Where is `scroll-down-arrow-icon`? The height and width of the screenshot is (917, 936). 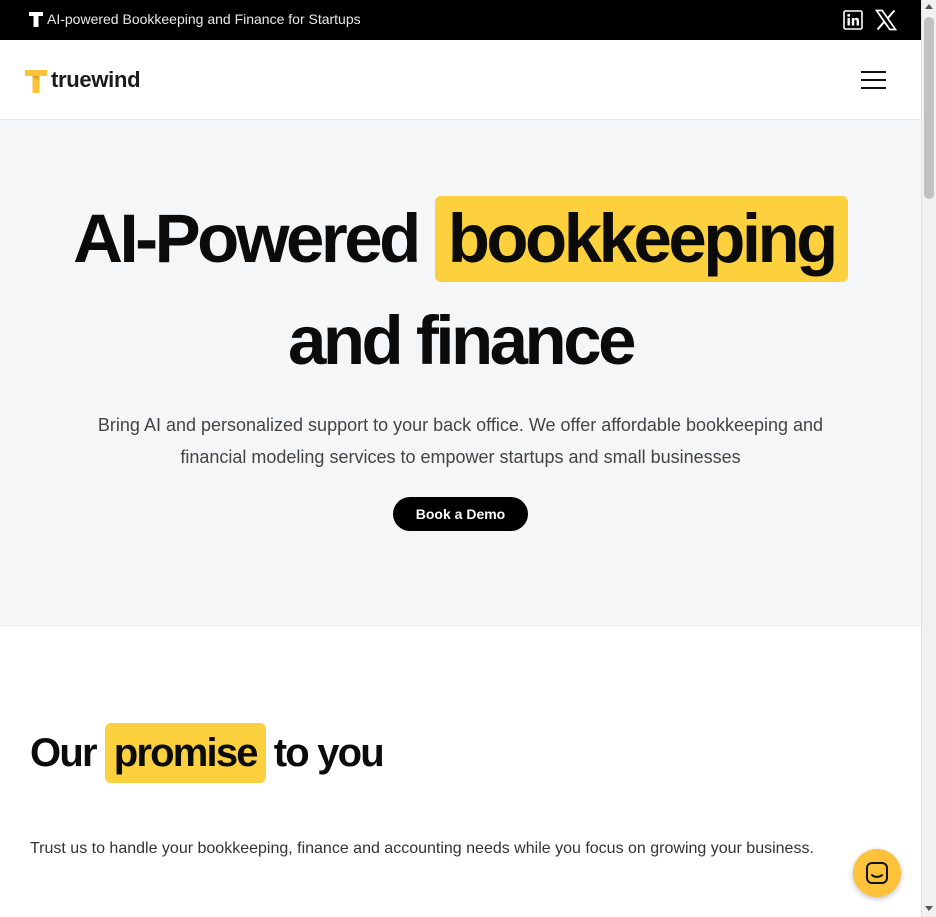 scroll-down-arrow-icon is located at coordinates (929, 908).